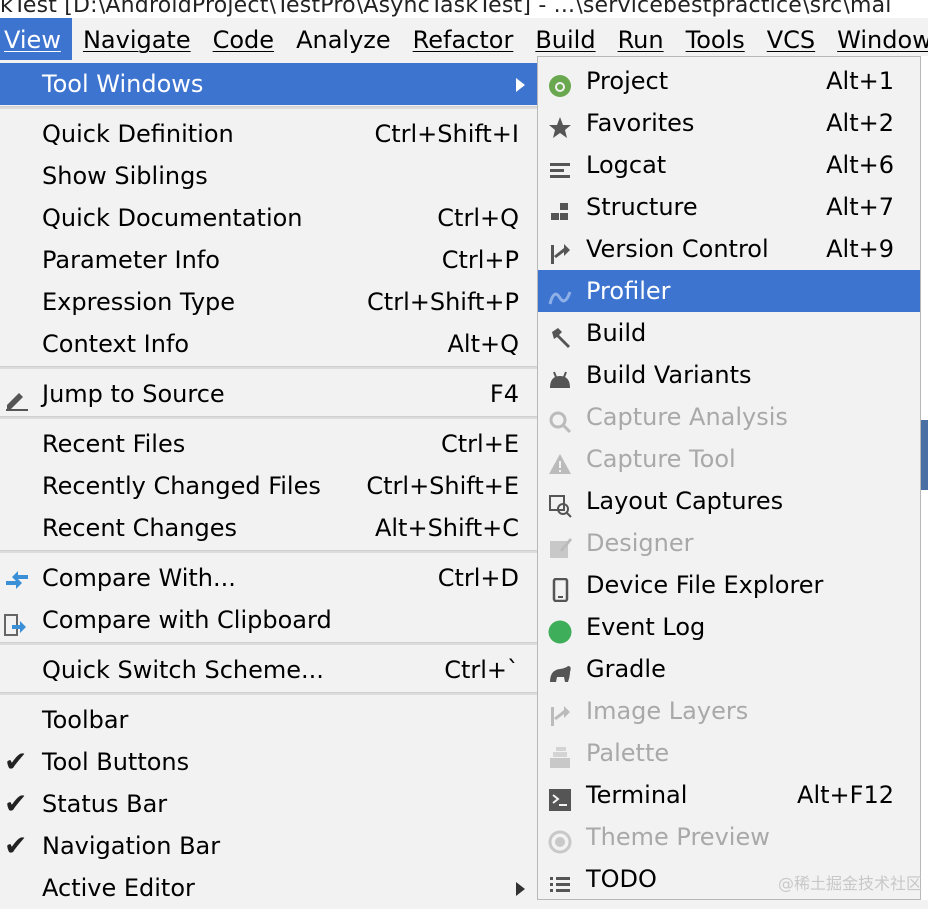 The image size is (928, 909). I want to click on tool-item-label: Structure, so click(642, 207).